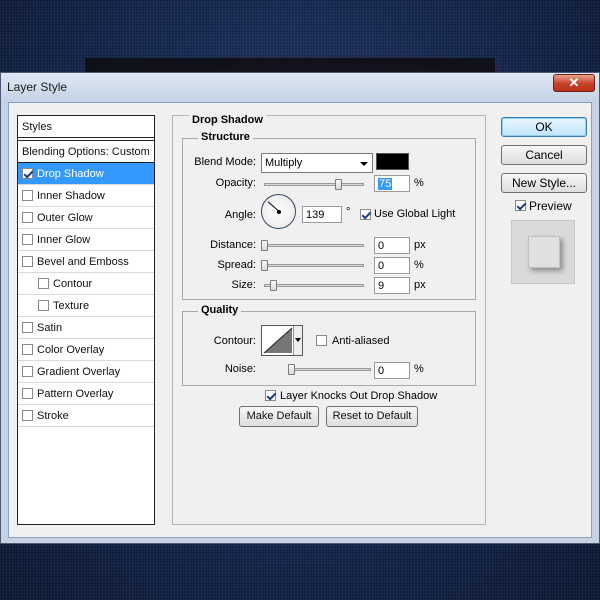  Describe the element at coordinates (27, 327) in the screenshot. I see `satin-checkbox` at that location.